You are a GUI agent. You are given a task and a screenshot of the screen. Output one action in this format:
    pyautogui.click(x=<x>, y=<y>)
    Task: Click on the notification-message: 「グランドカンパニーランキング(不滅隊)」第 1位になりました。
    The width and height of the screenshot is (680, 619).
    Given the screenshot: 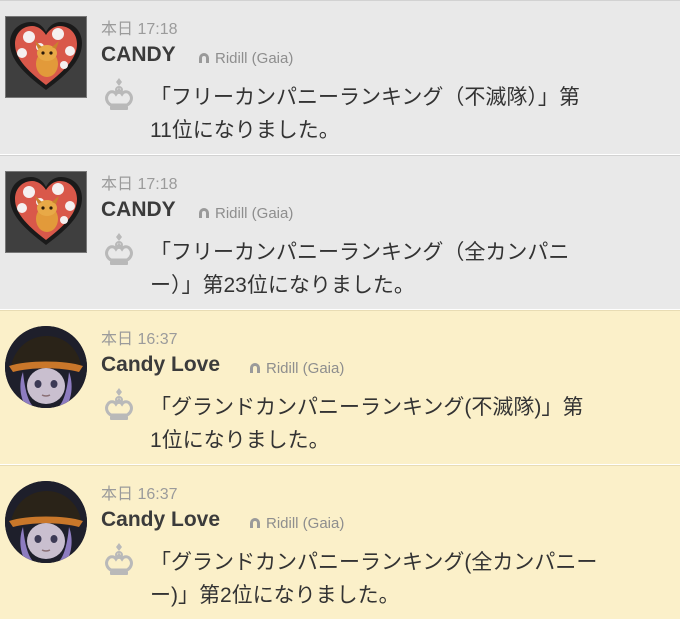 What is the action you would take?
    pyautogui.click(x=405, y=424)
    